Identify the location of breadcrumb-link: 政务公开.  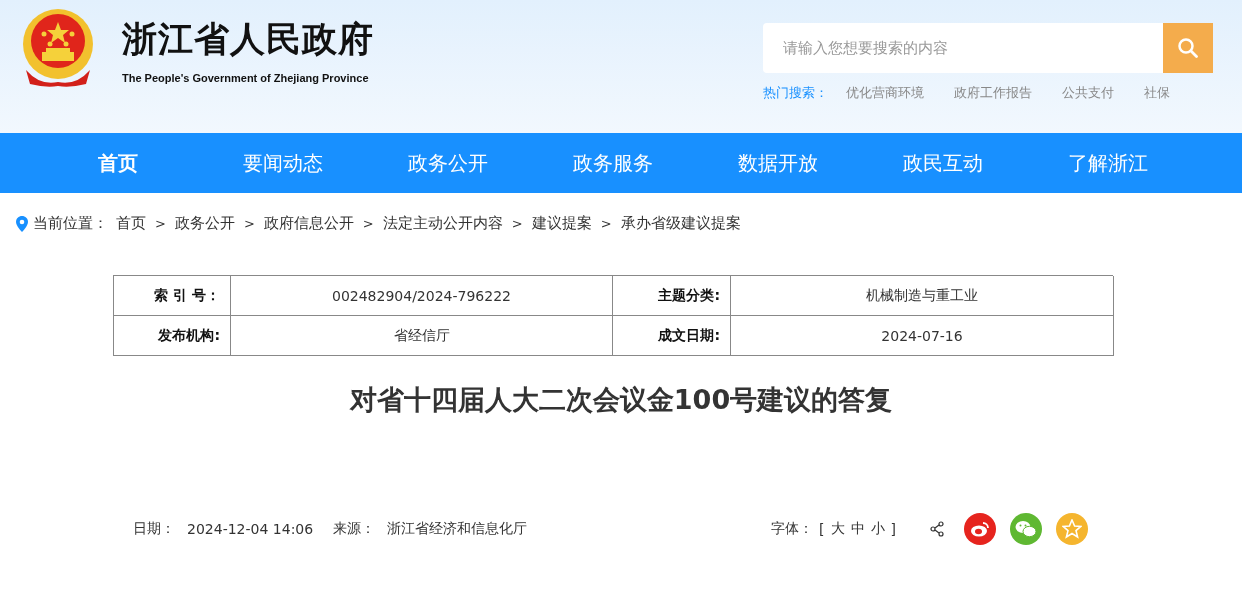
(204, 223).